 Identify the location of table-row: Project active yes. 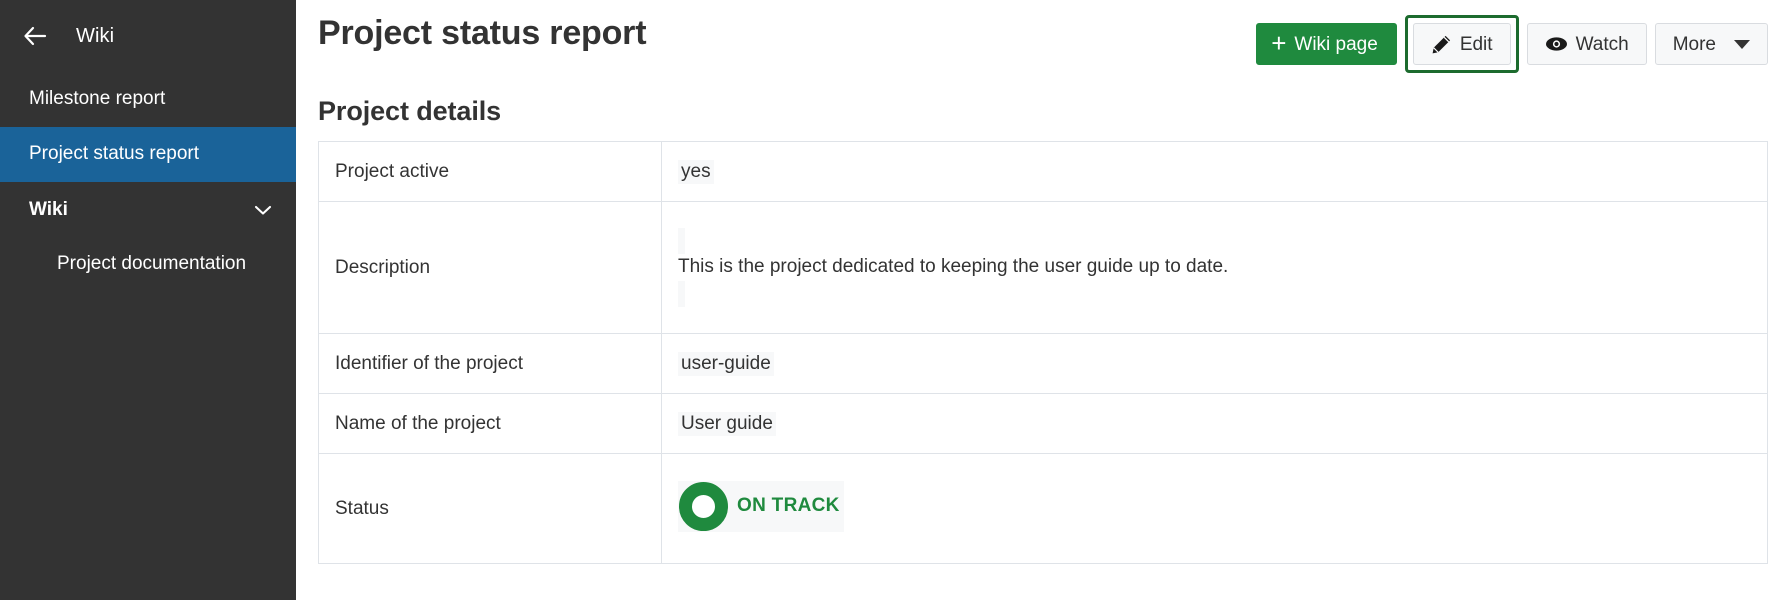
(1043, 171).